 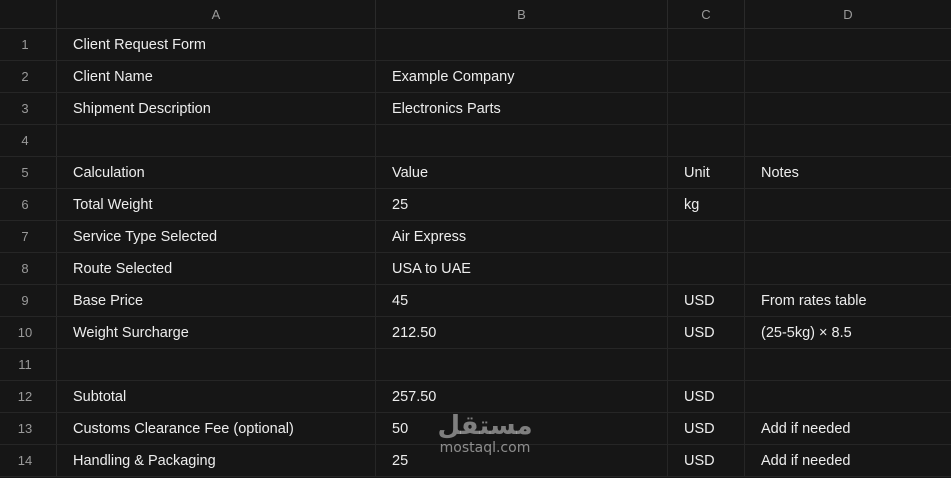 I want to click on cell-d11, so click(x=848, y=364).